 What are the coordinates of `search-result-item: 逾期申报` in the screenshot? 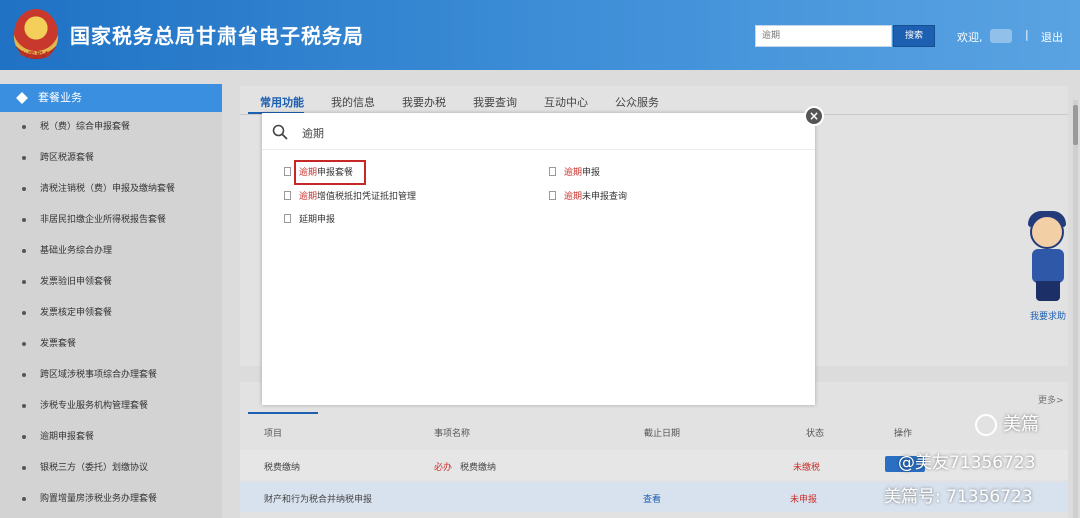 It's located at (574, 173).